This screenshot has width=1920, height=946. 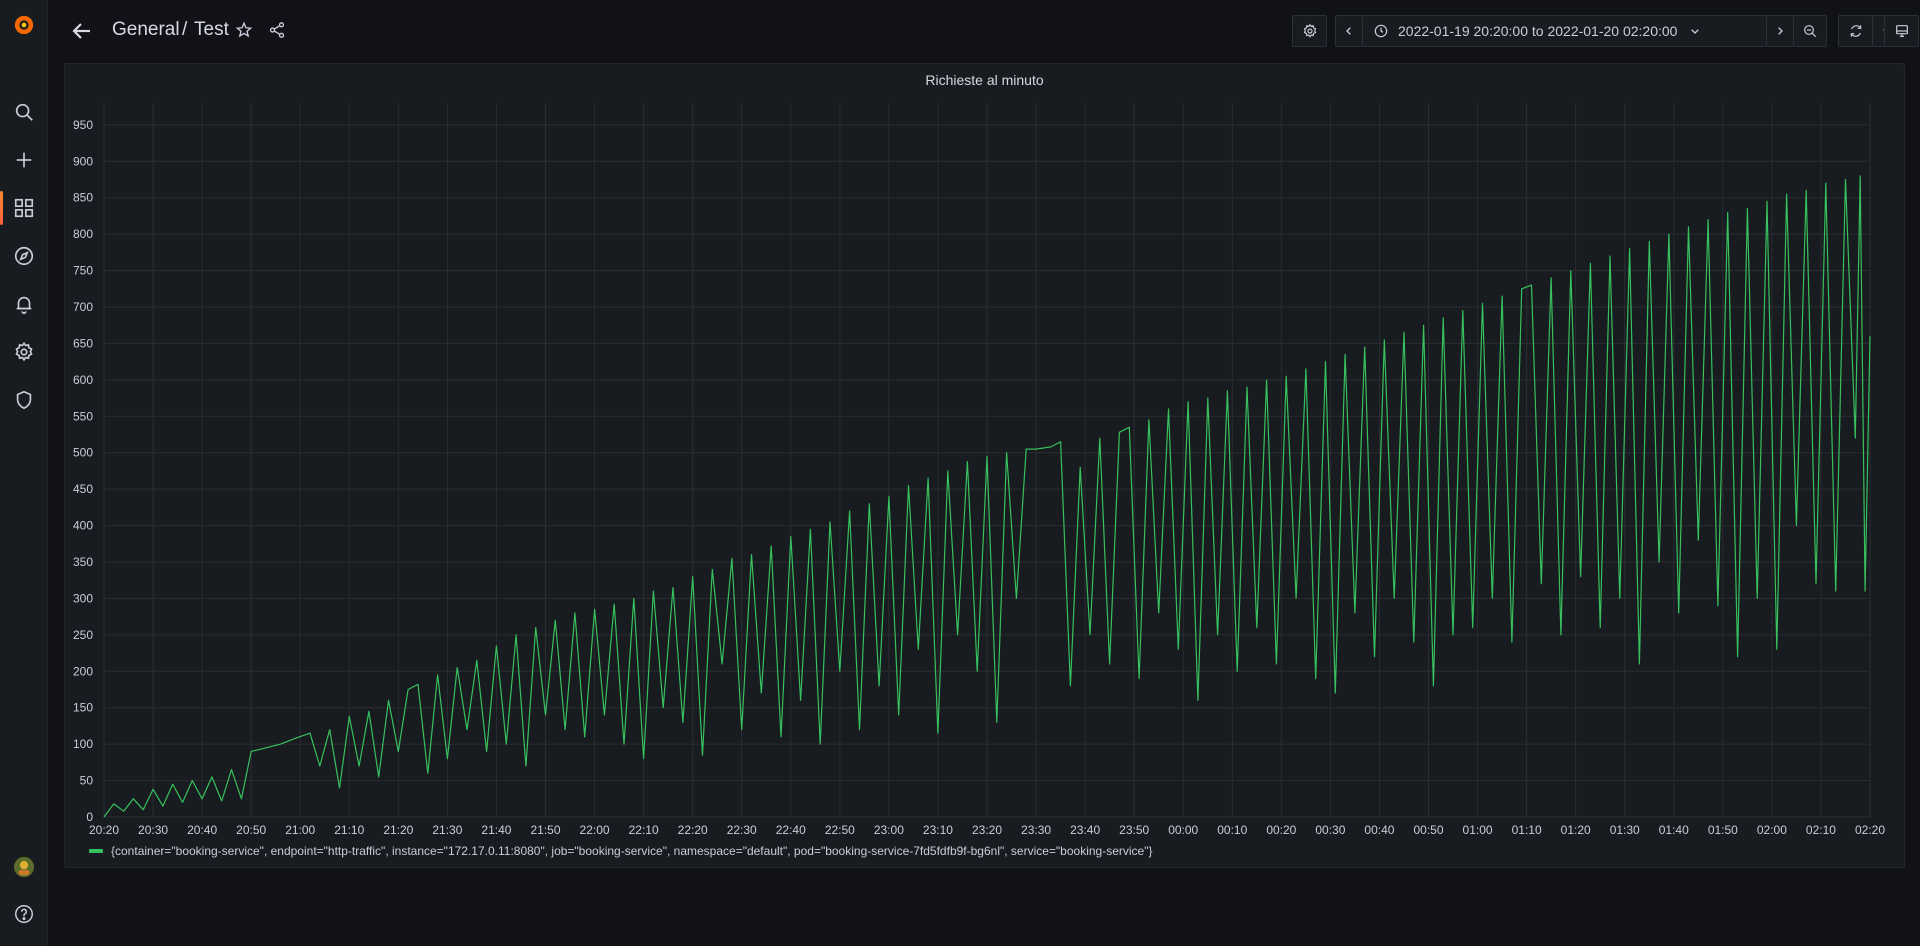 I want to click on x-tick-label: 01:30, so click(x=1625, y=830).